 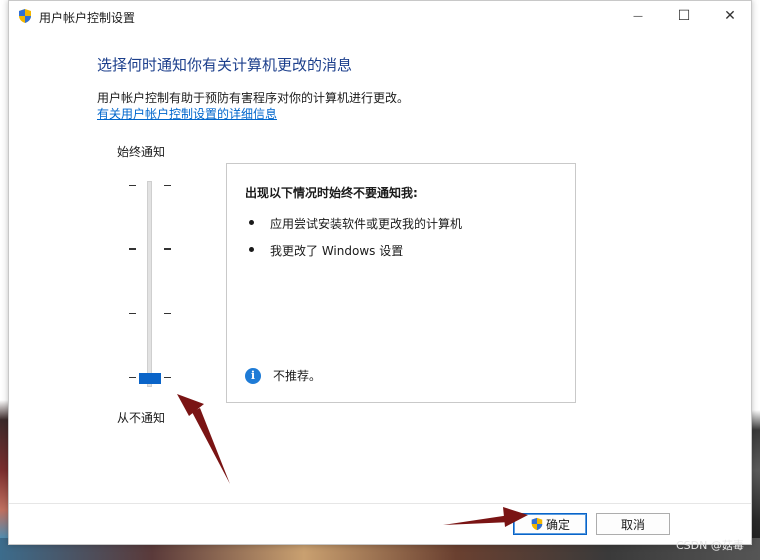 I want to click on bullet-text: 应用尝试安装软件或更改我的计算机, so click(x=366, y=224).